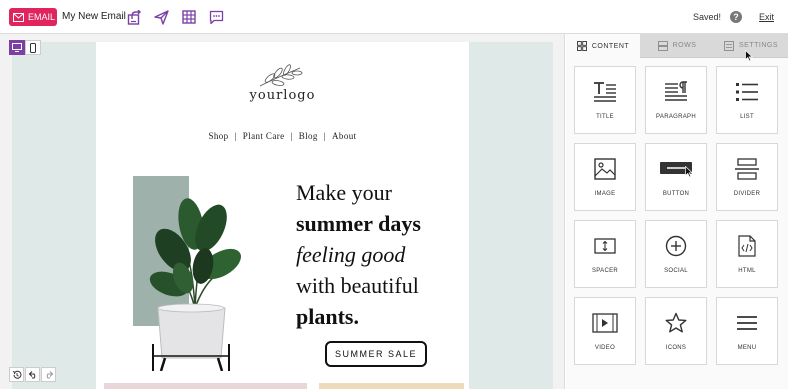 This screenshot has width=788, height=389. Describe the element at coordinates (205, 386) in the screenshot. I see `next-row-image-left` at that location.